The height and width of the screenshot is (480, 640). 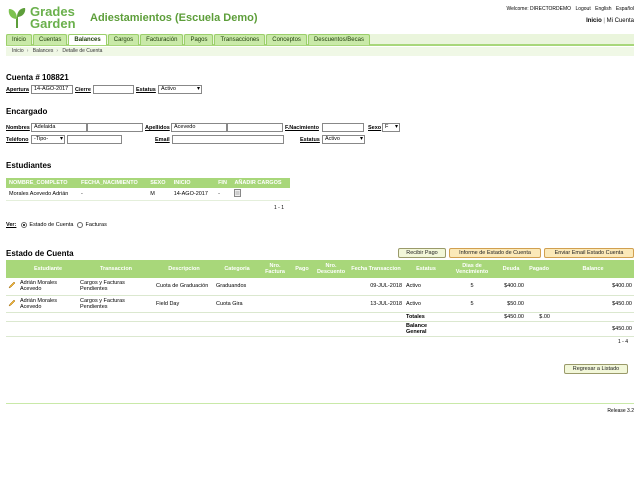 I want to click on english-link: English, so click(x=603, y=9).